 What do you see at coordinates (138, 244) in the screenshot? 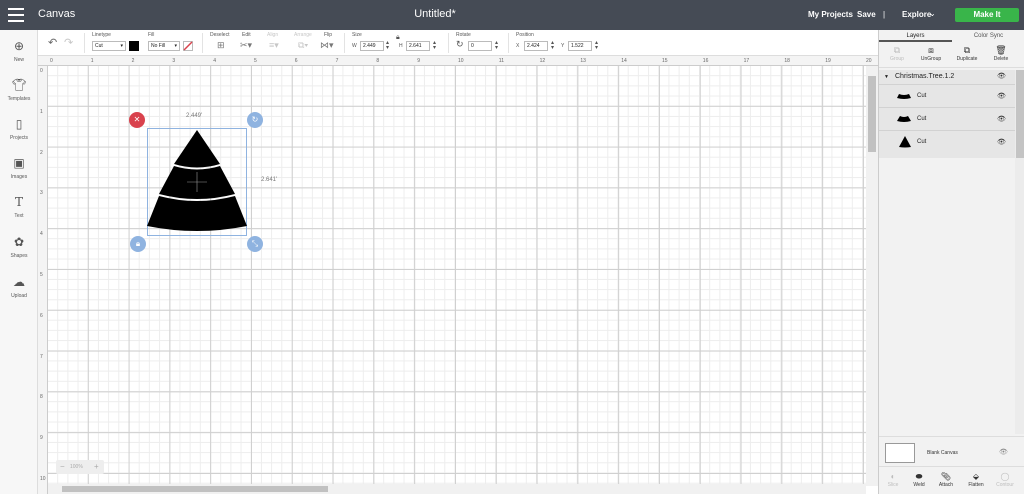
I see `lock-handle-icon: 🔒︎` at bounding box center [138, 244].